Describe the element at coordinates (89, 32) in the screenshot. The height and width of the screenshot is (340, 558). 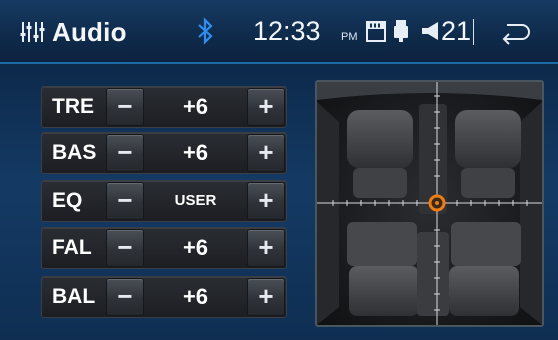
I see `page-title: Audio` at that location.